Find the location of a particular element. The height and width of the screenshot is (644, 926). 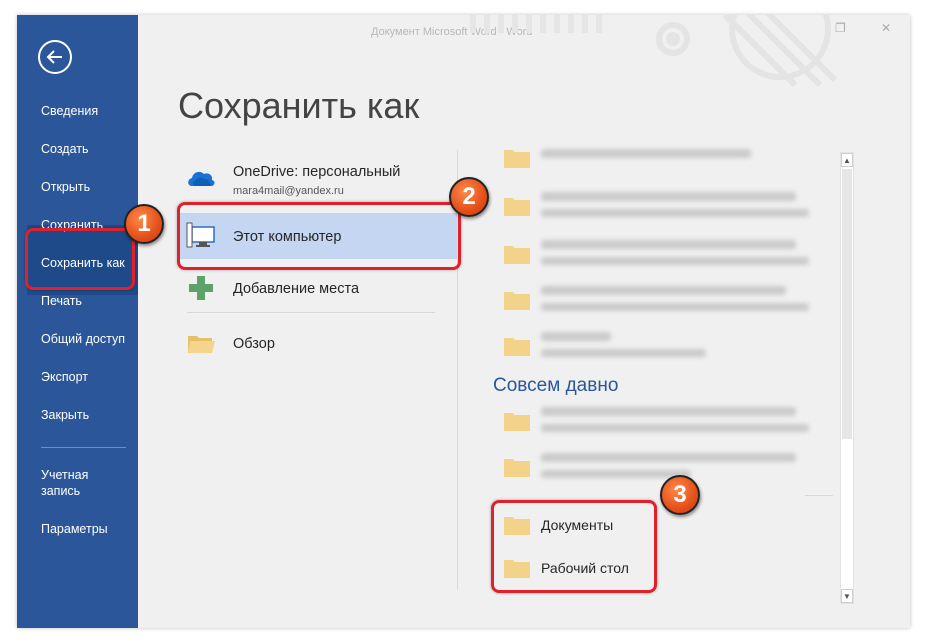

nav-item-new: Создать is located at coordinates (65, 149).